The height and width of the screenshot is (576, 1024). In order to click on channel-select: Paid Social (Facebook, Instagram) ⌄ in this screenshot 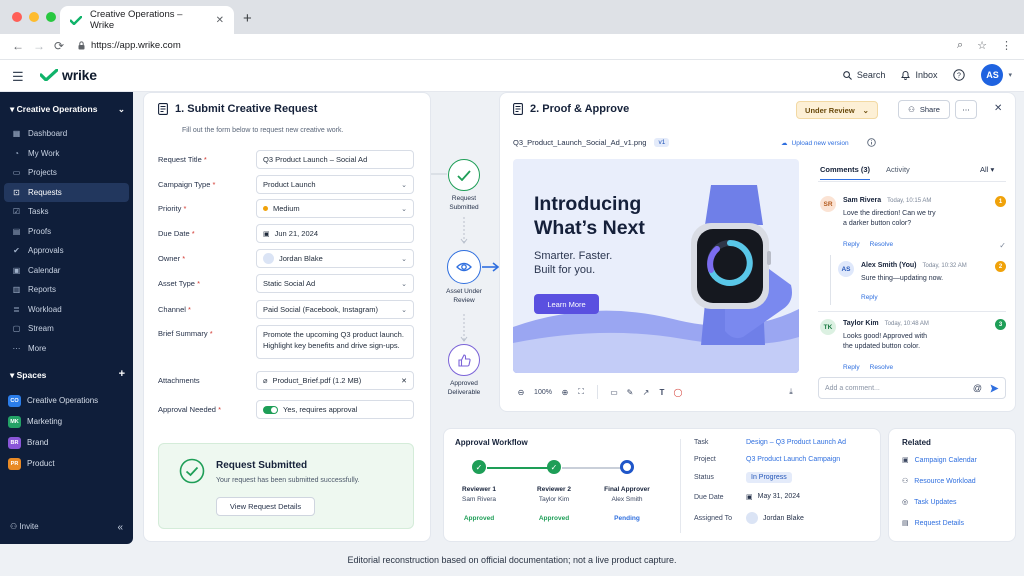, I will do `click(335, 309)`.